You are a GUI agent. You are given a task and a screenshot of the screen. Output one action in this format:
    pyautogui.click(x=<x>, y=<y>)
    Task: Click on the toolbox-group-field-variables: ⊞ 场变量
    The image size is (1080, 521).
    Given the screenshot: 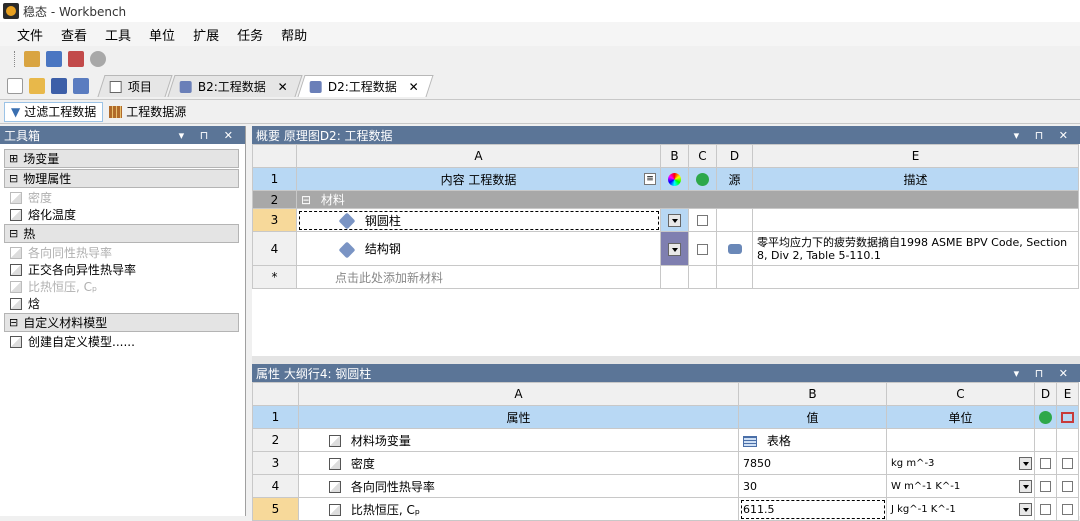 What is the action you would take?
    pyautogui.click(x=121, y=158)
    